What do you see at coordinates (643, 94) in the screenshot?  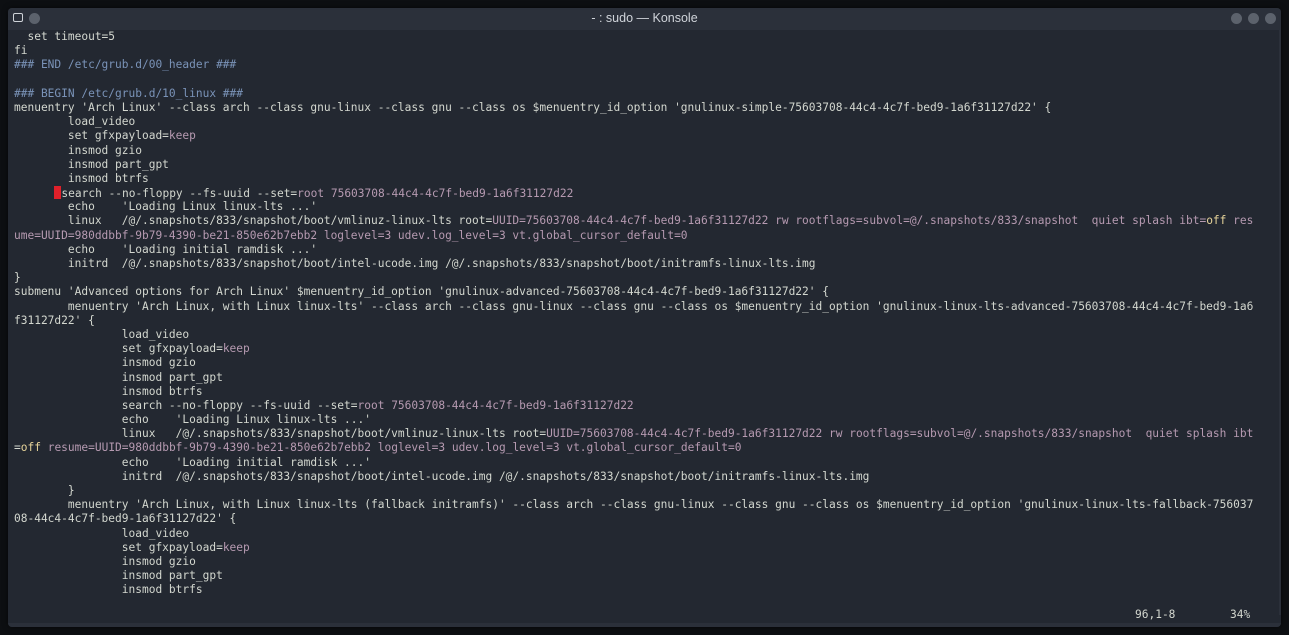 I see `terminal-line: ### BEGIN /etc/grub.d/10_linux ###` at bounding box center [643, 94].